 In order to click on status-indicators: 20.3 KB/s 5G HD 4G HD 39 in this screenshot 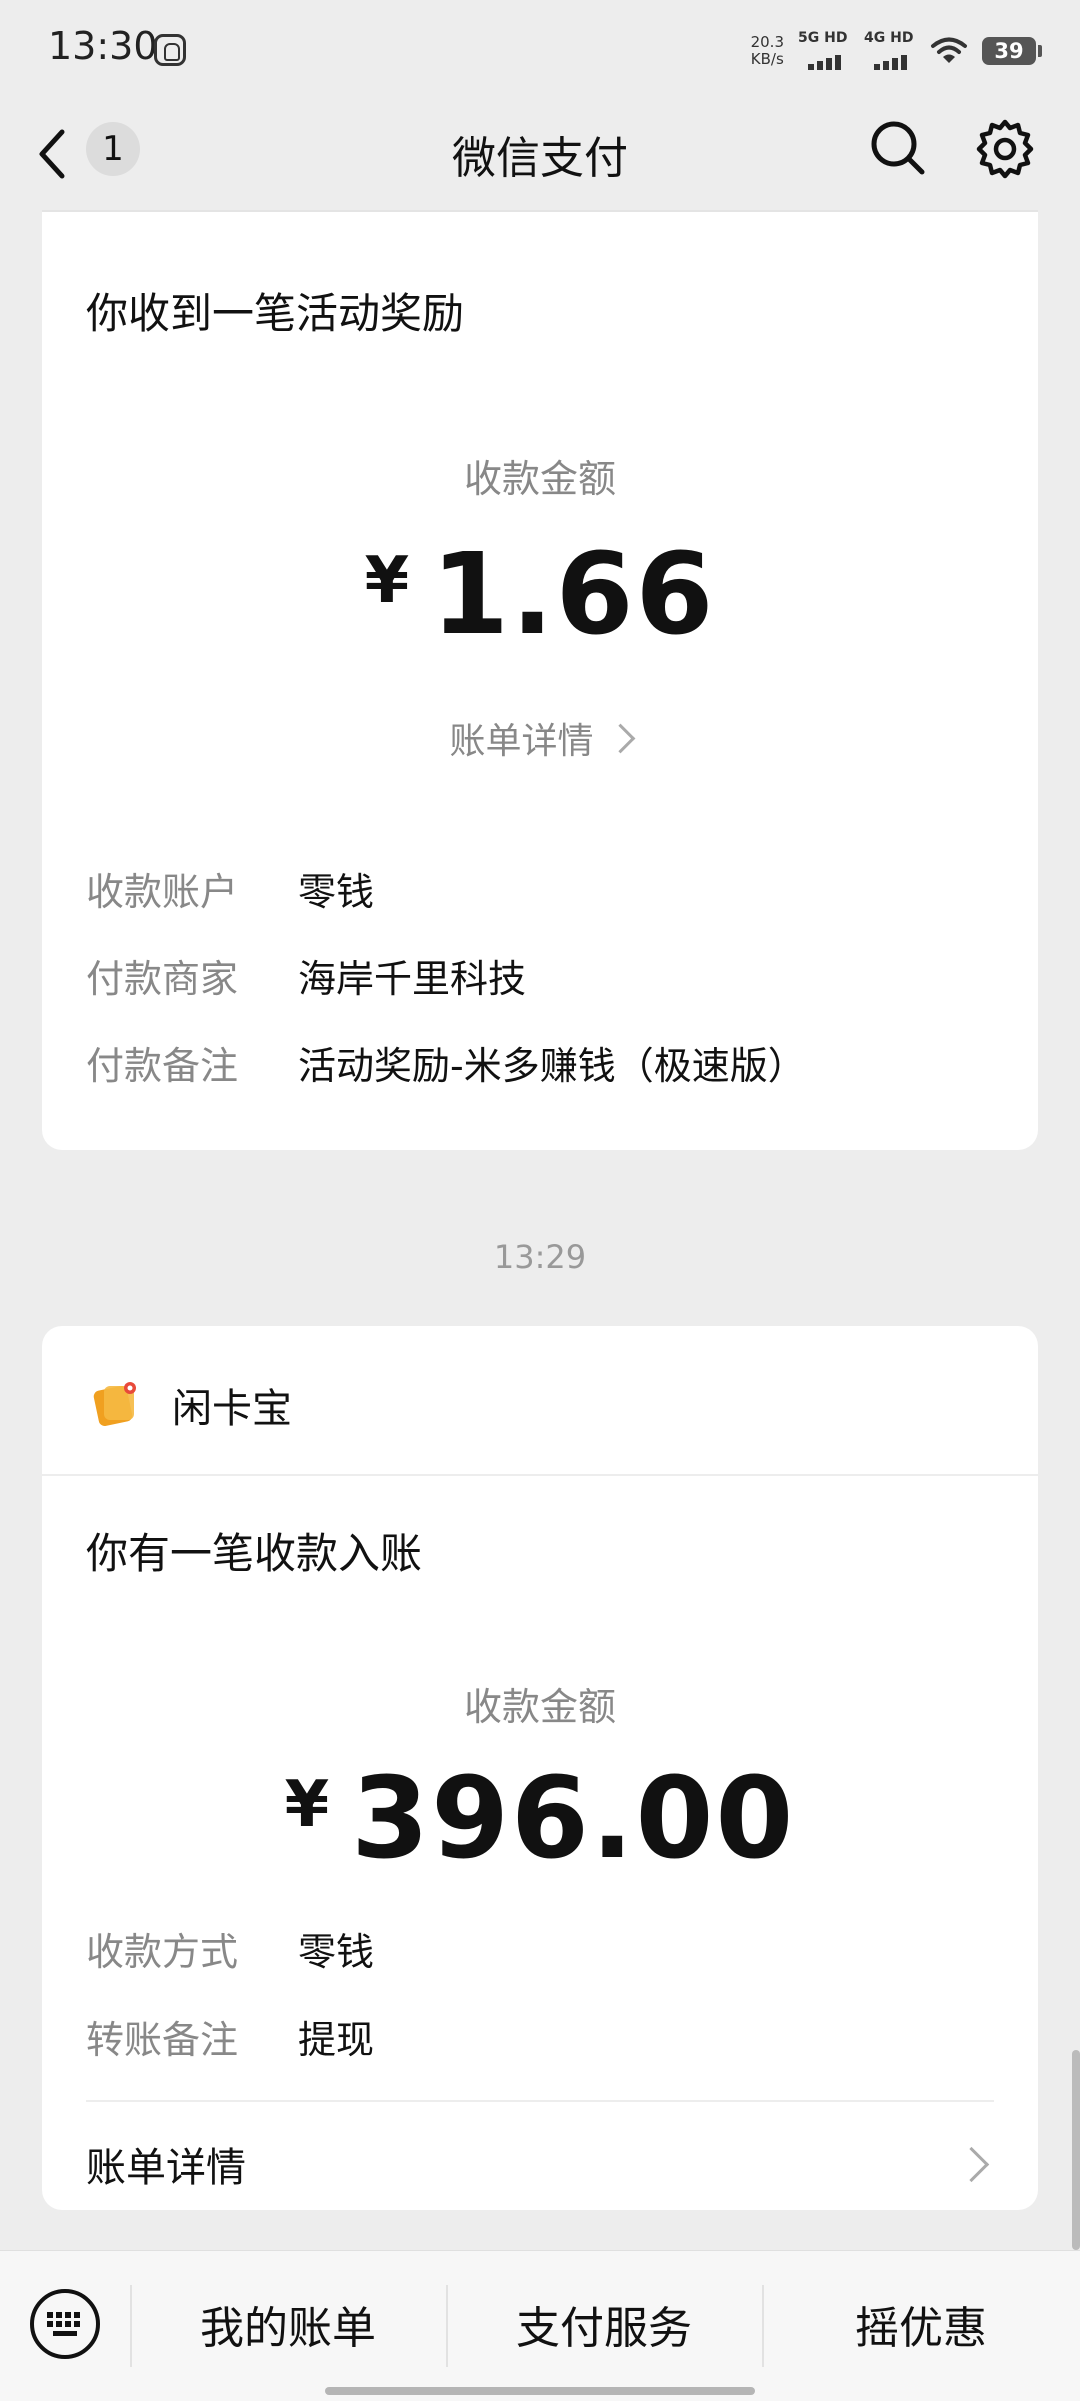, I will do `click(896, 51)`.